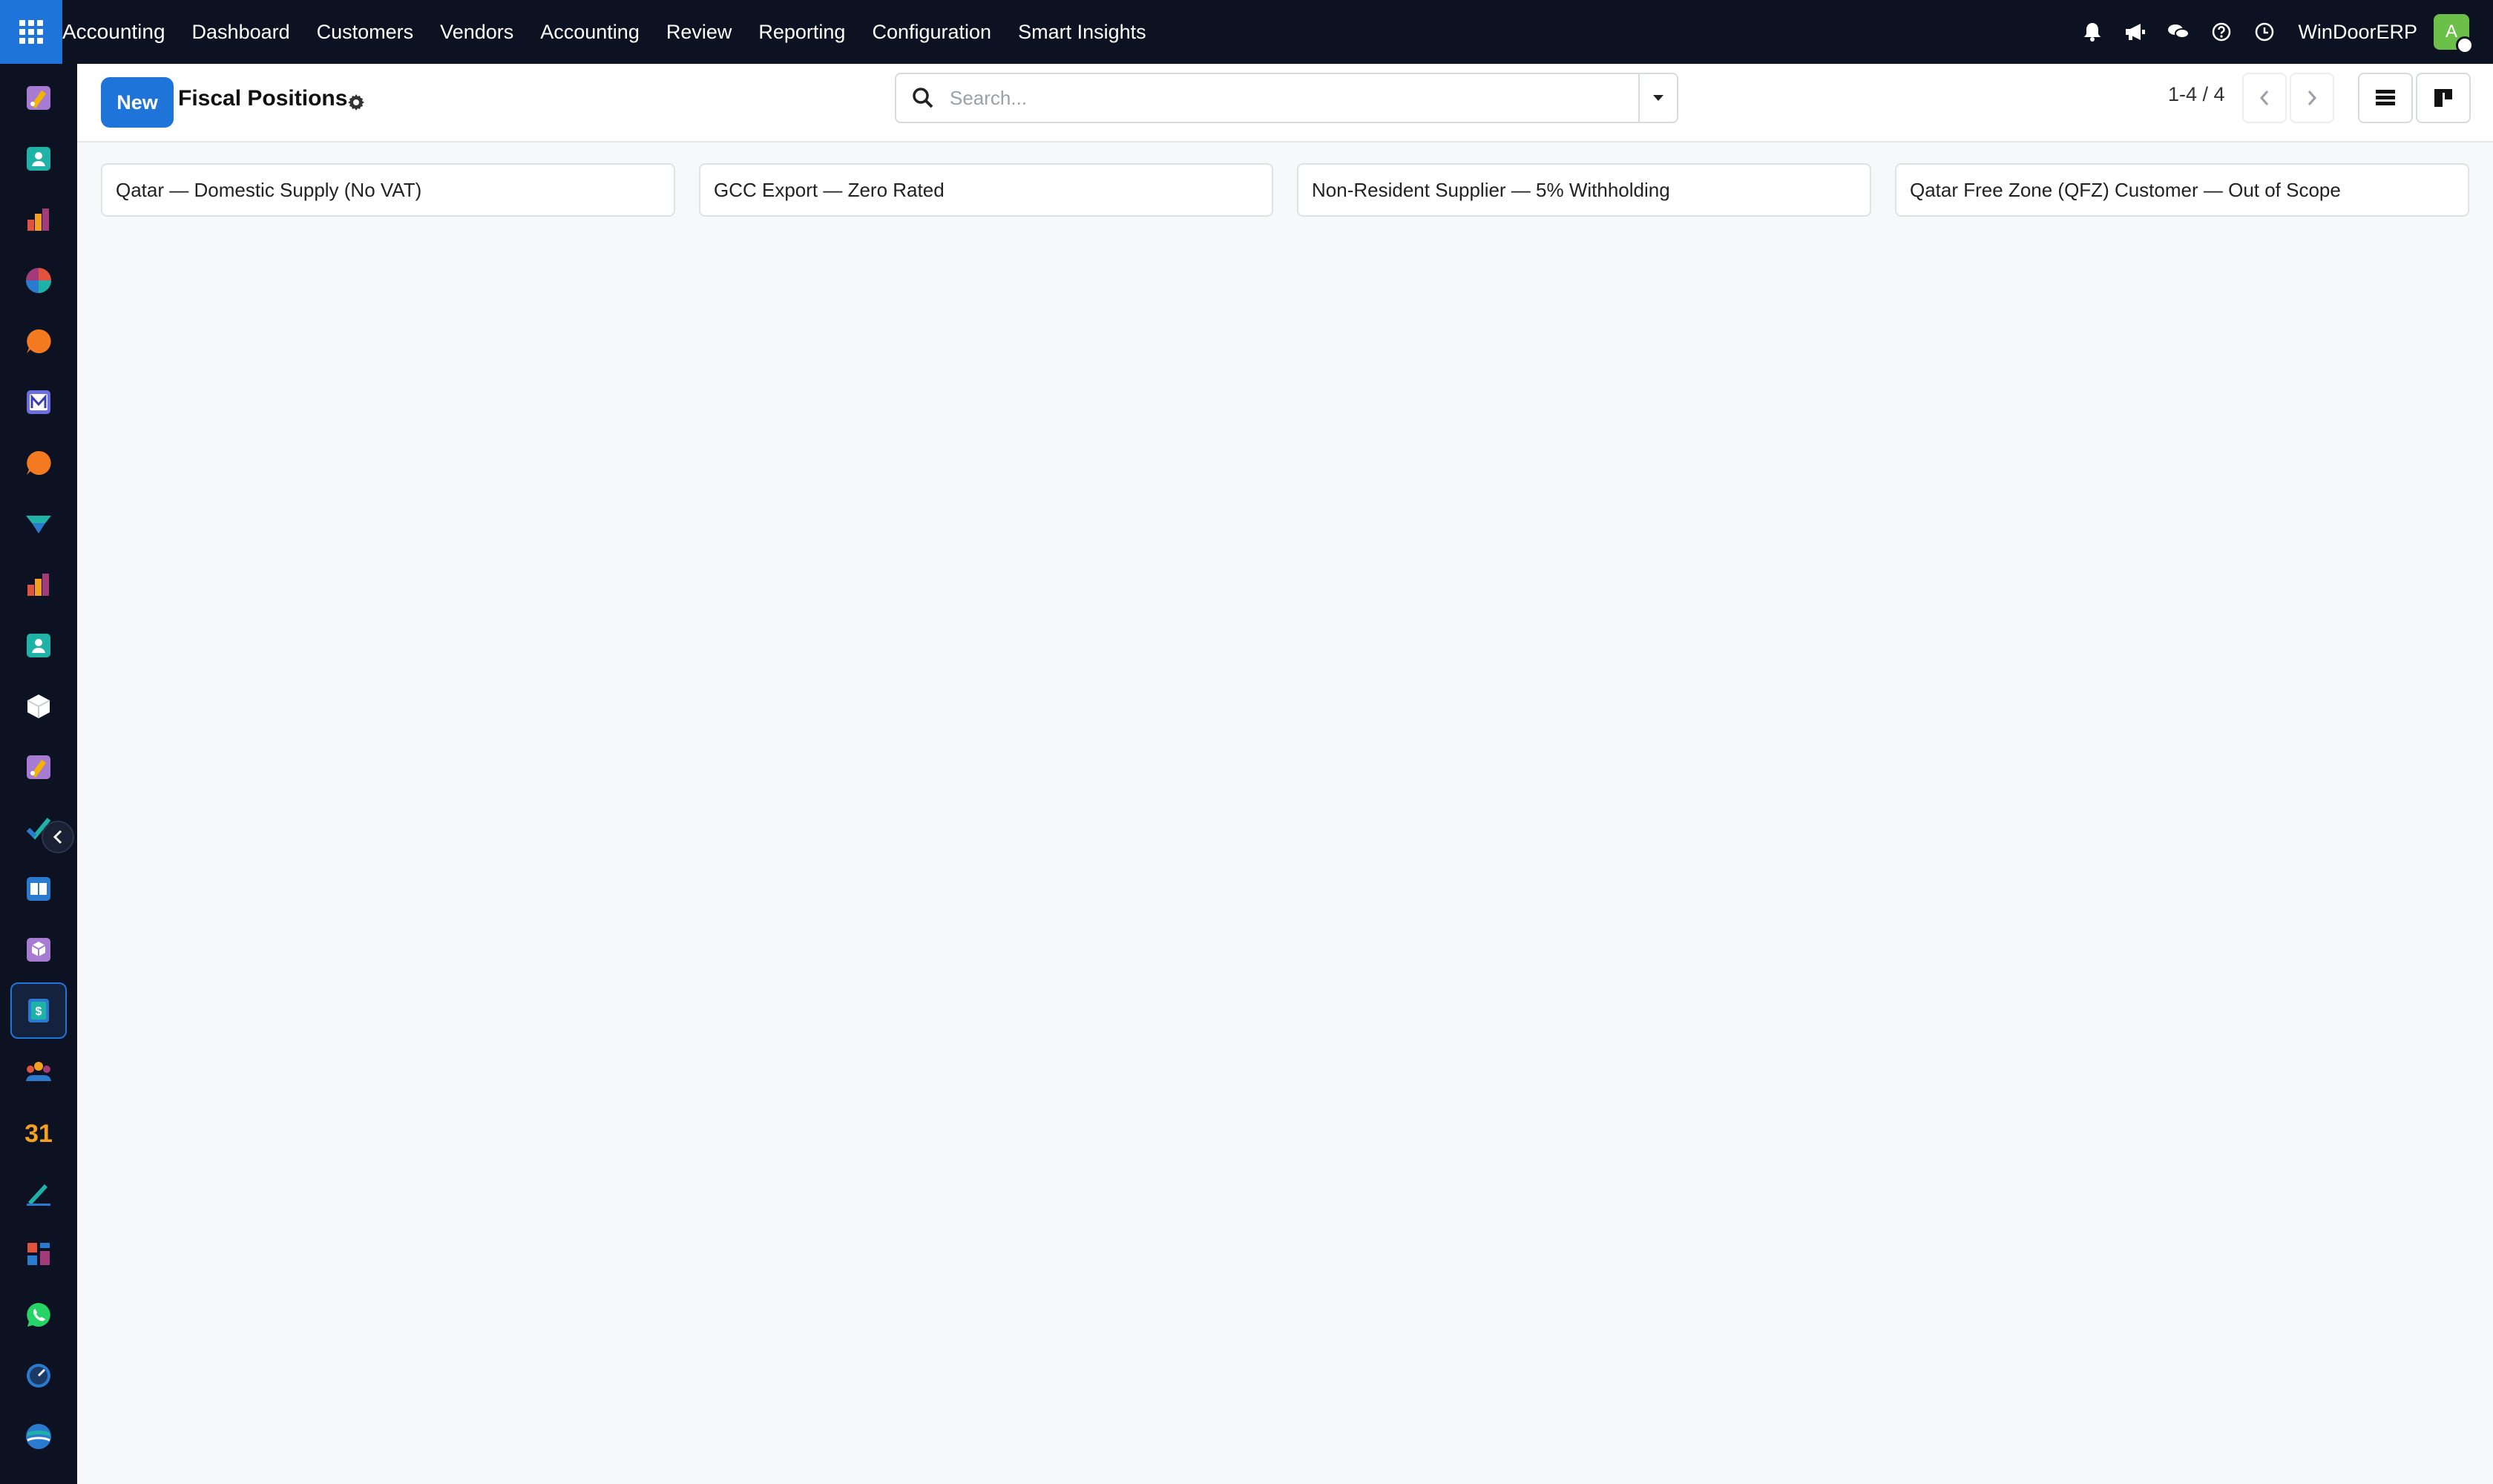 The image size is (2493, 1484). I want to click on pager-previous-button, so click(2264, 98).